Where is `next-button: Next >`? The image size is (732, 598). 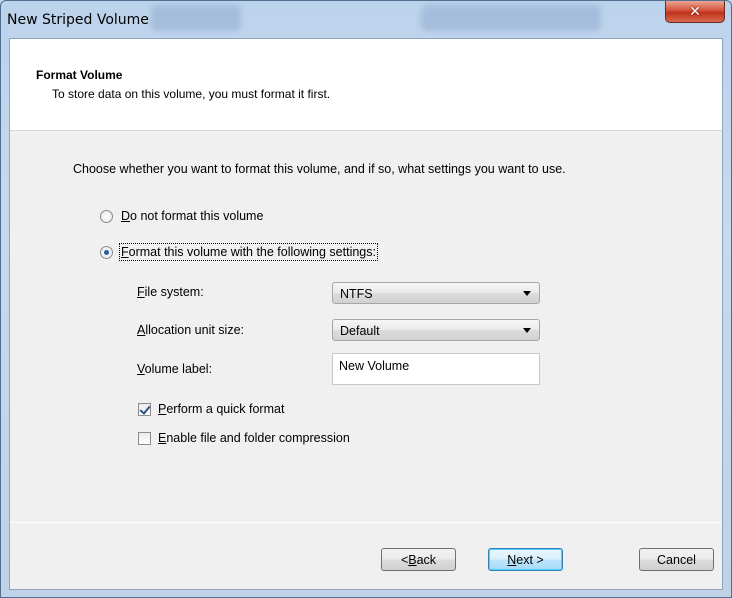 next-button: Next > is located at coordinates (525, 559).